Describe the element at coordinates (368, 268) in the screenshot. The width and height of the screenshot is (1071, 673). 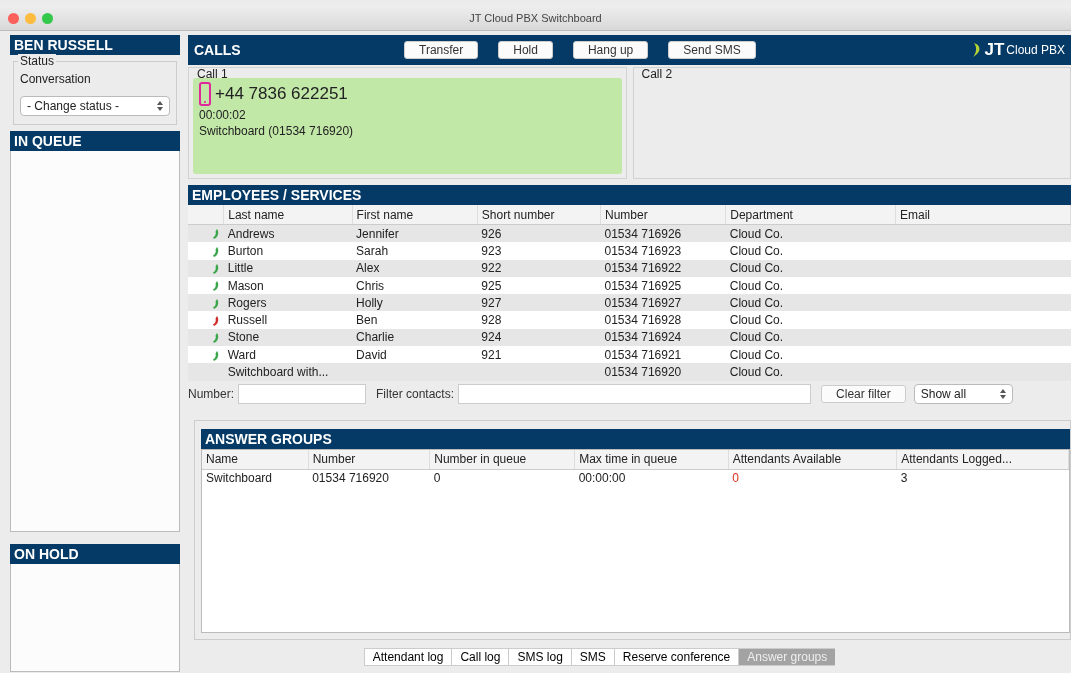
I see `table-cell: Alex` at that location.